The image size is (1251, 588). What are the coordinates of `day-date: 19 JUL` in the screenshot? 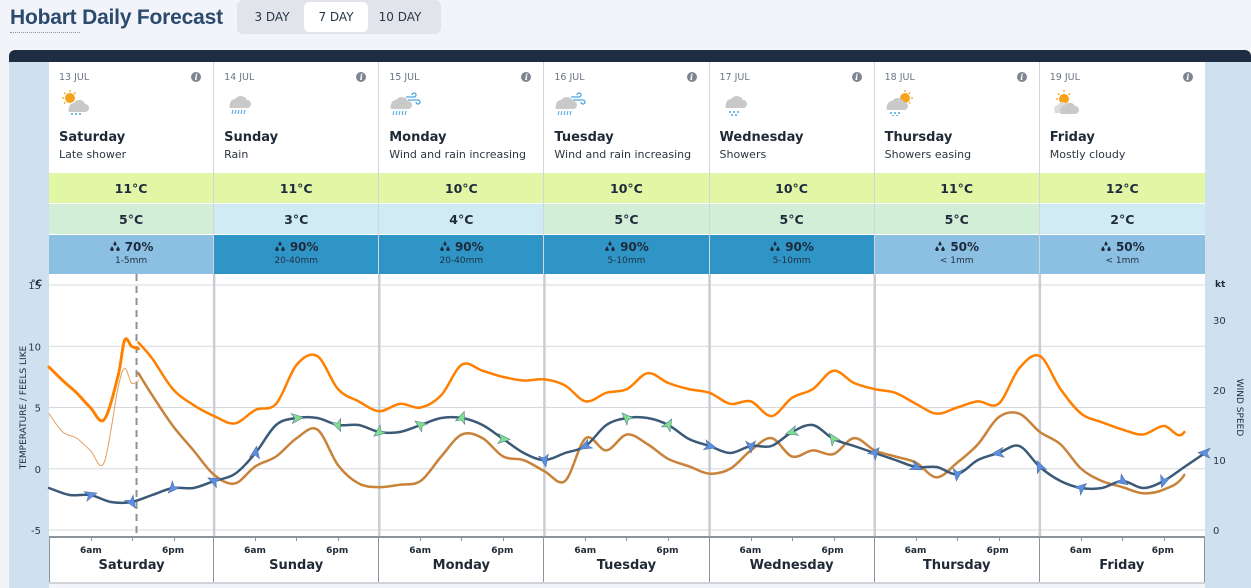 It's located at (1064, 77).